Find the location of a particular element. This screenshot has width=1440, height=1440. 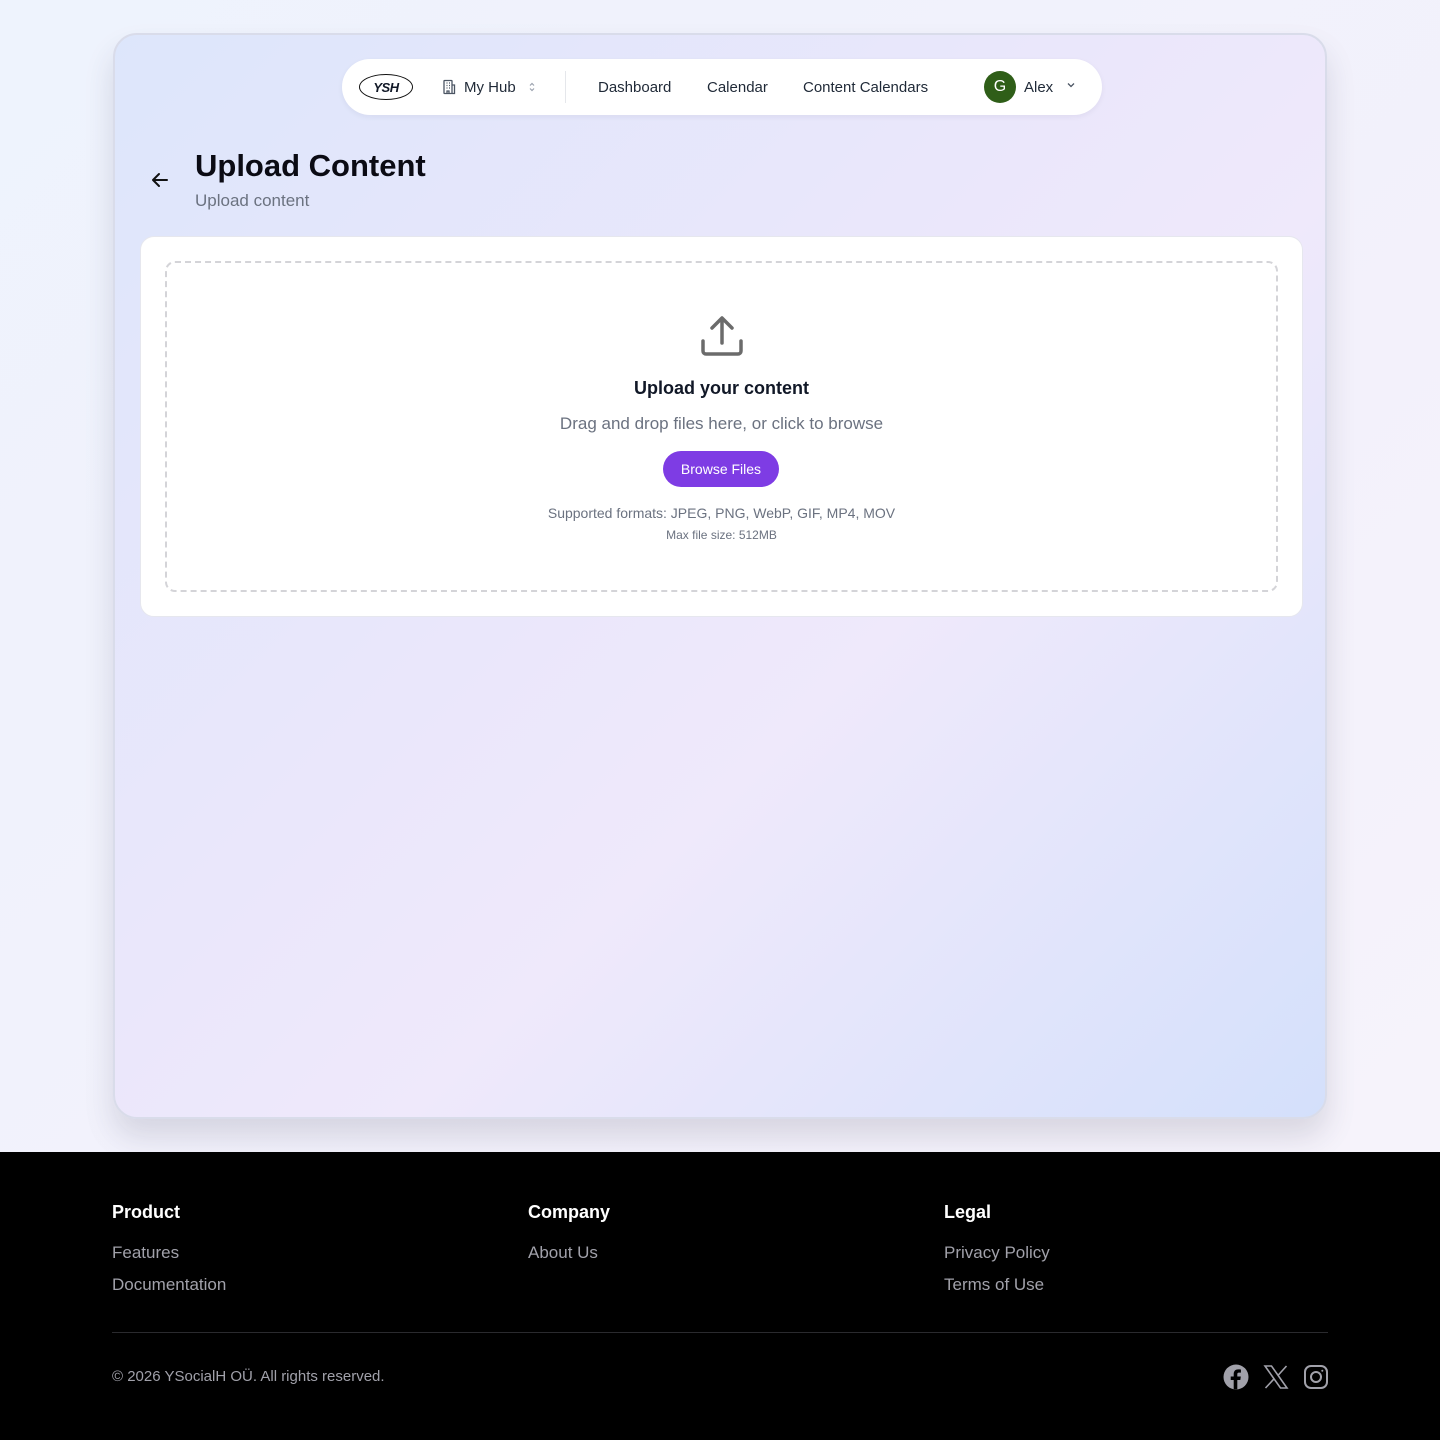

footer-link-features: Features is located at coordinates (169, 1253).